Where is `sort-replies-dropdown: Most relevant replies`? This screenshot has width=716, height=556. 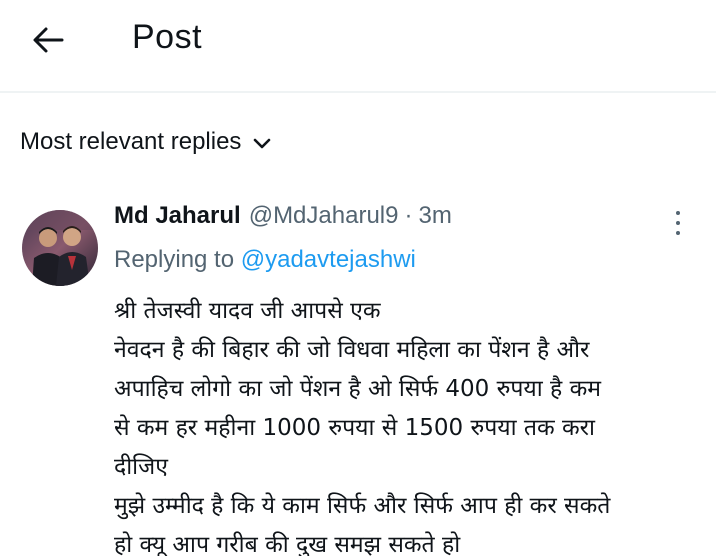
sort-replies-dropdown: Most relevant replies is located at coordinates (145, 142).